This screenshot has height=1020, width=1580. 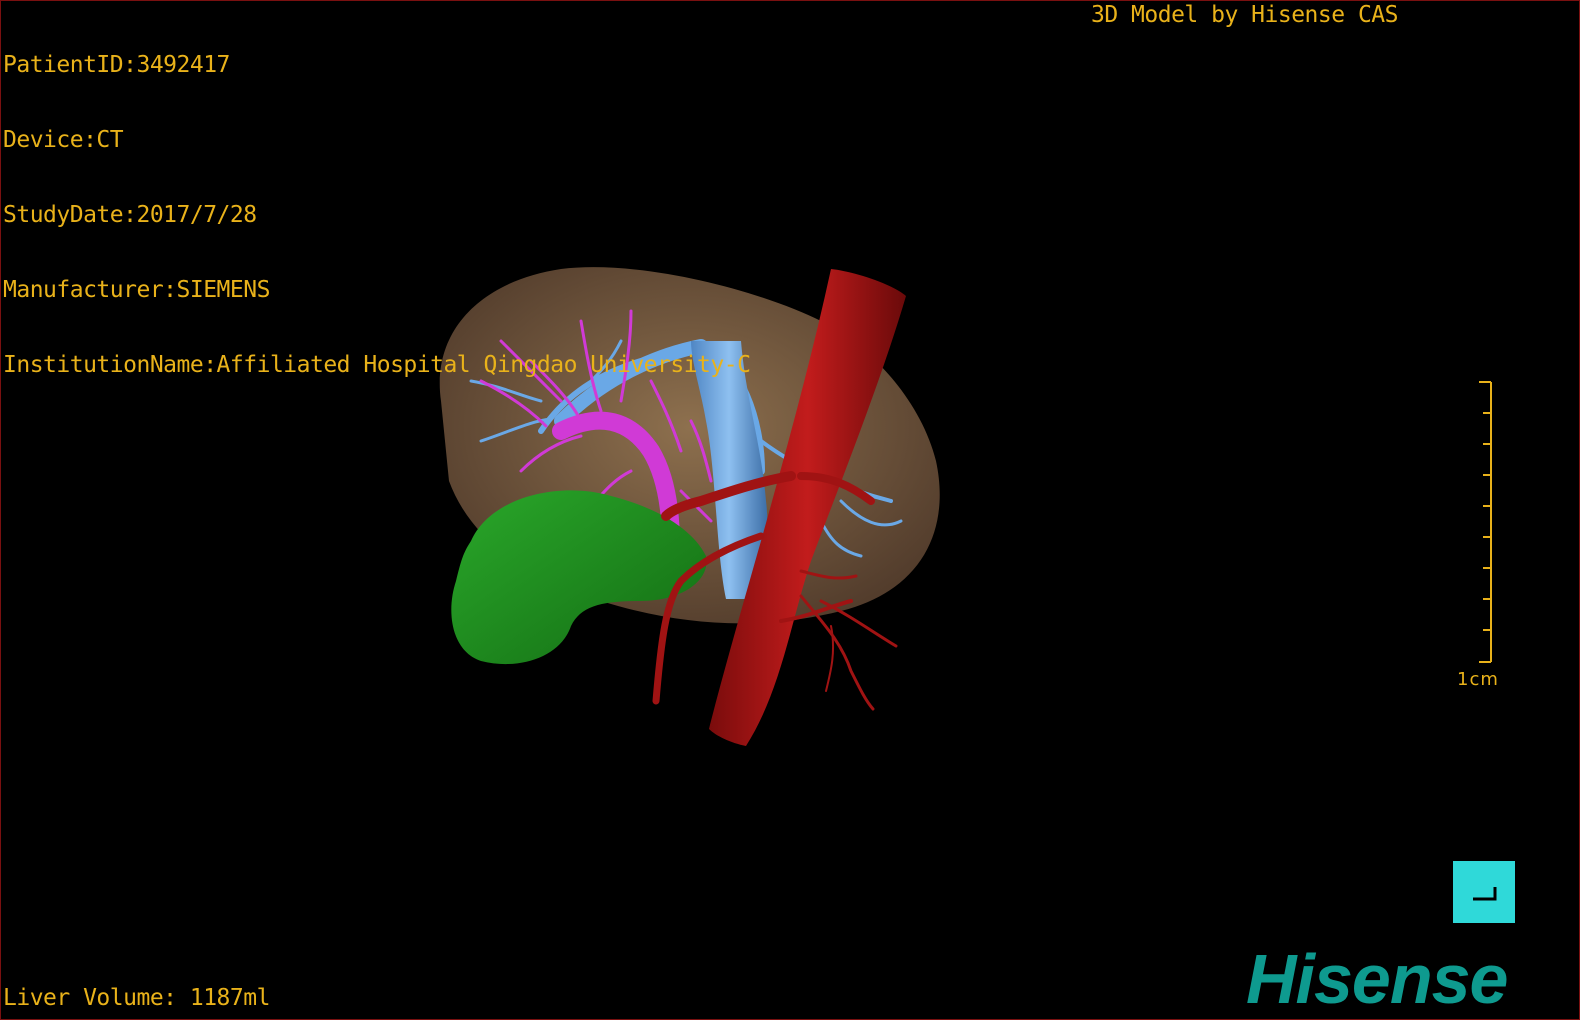 I want to click on scale-bar-label: 1cm, so click(x=1478, y=679).